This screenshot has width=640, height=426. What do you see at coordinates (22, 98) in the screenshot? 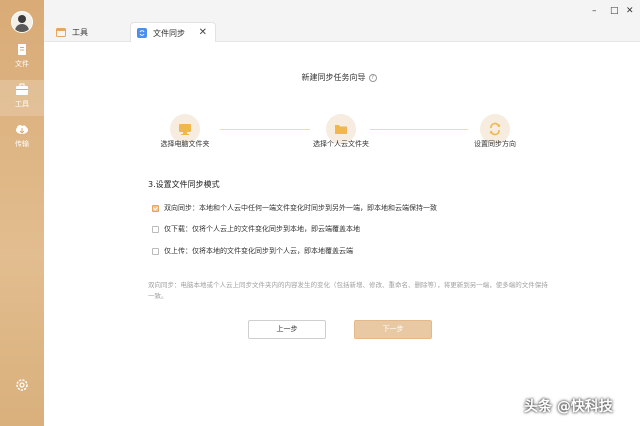
I see `sidebar-item-tools: 工具` at bounding box center [22, 98].